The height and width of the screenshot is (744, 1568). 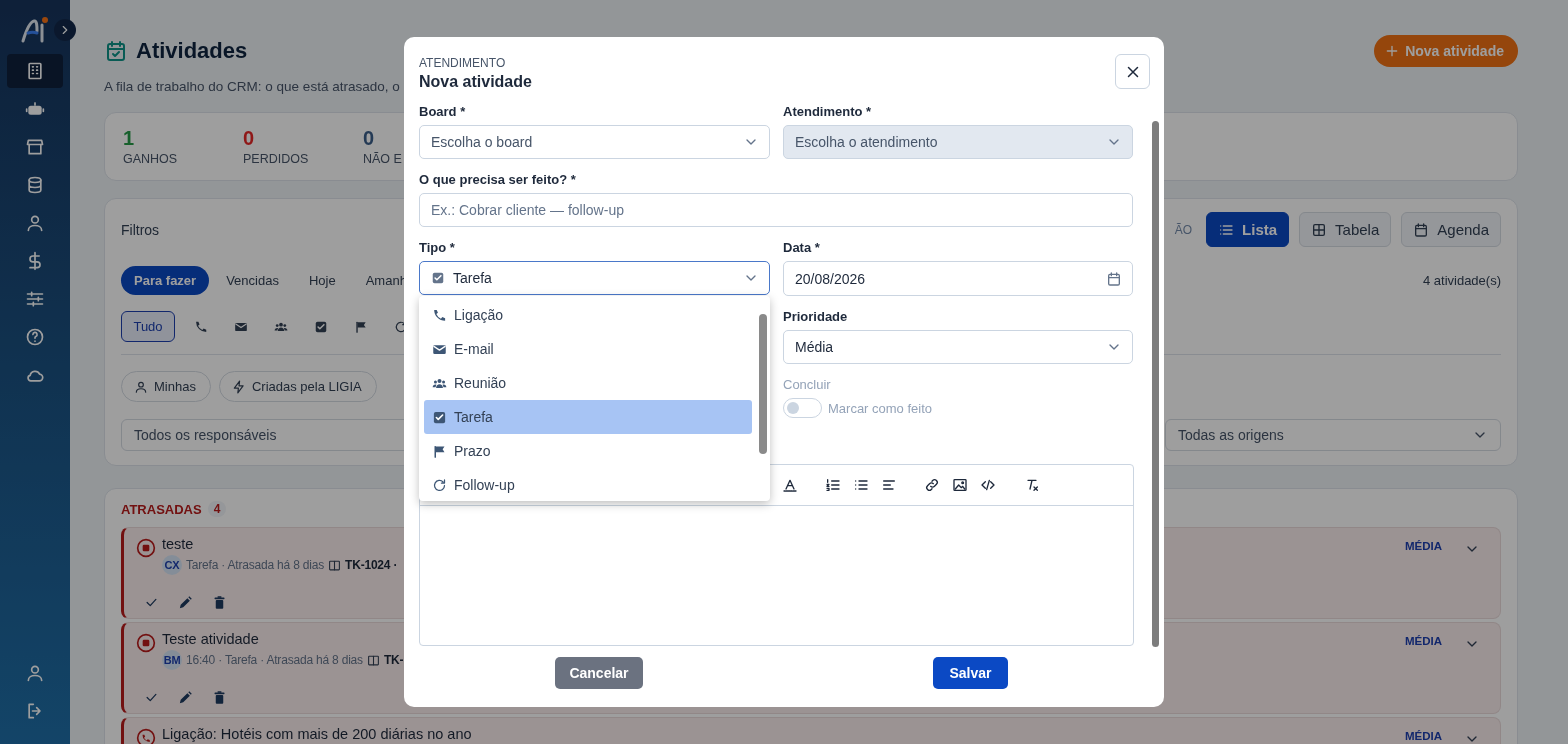 What do you see at coordinates (588, 315) in the screenshot?
I see `dropdown-option: Ligação` at bounding box center [588, 315].